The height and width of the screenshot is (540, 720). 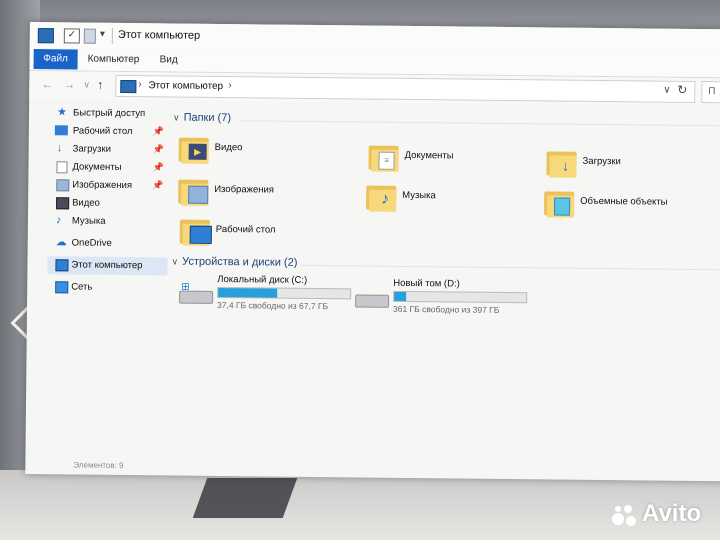 I want to click on sidebar-item-label: OneDrive, so click(x=91, y=243).